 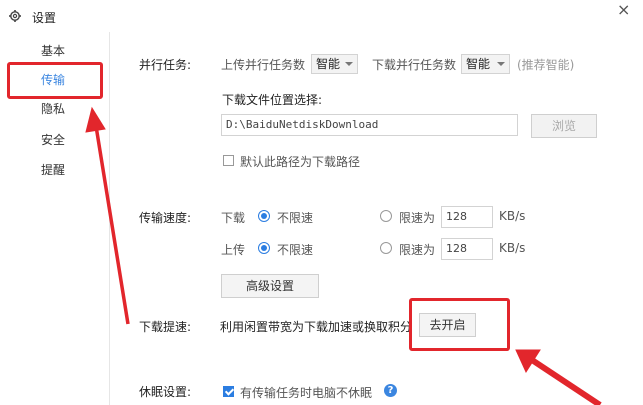 I want to click on annotation-arrowhead-left, so click(x=95, y=119).